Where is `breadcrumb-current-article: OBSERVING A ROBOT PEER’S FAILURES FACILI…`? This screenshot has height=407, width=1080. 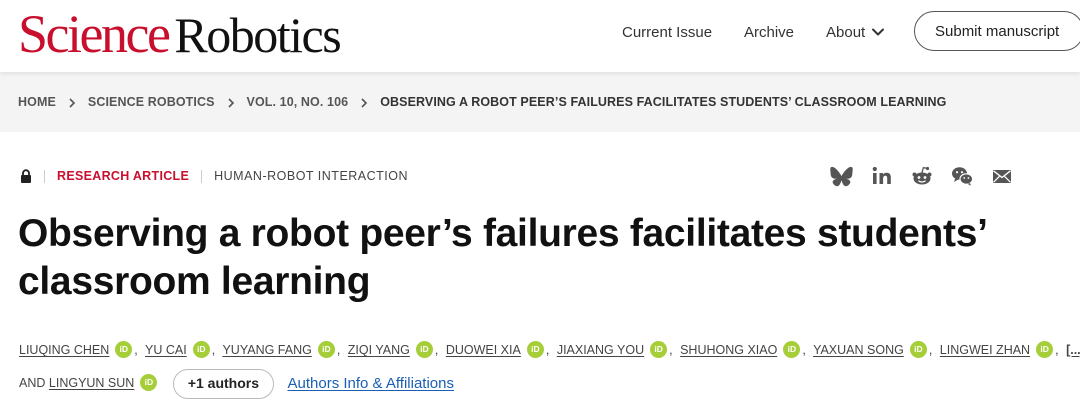 breadcrumb-current-article: OBSERVING A ROBOT PEER’S FAILURES FACILI… is located at coordinates (663, 102).